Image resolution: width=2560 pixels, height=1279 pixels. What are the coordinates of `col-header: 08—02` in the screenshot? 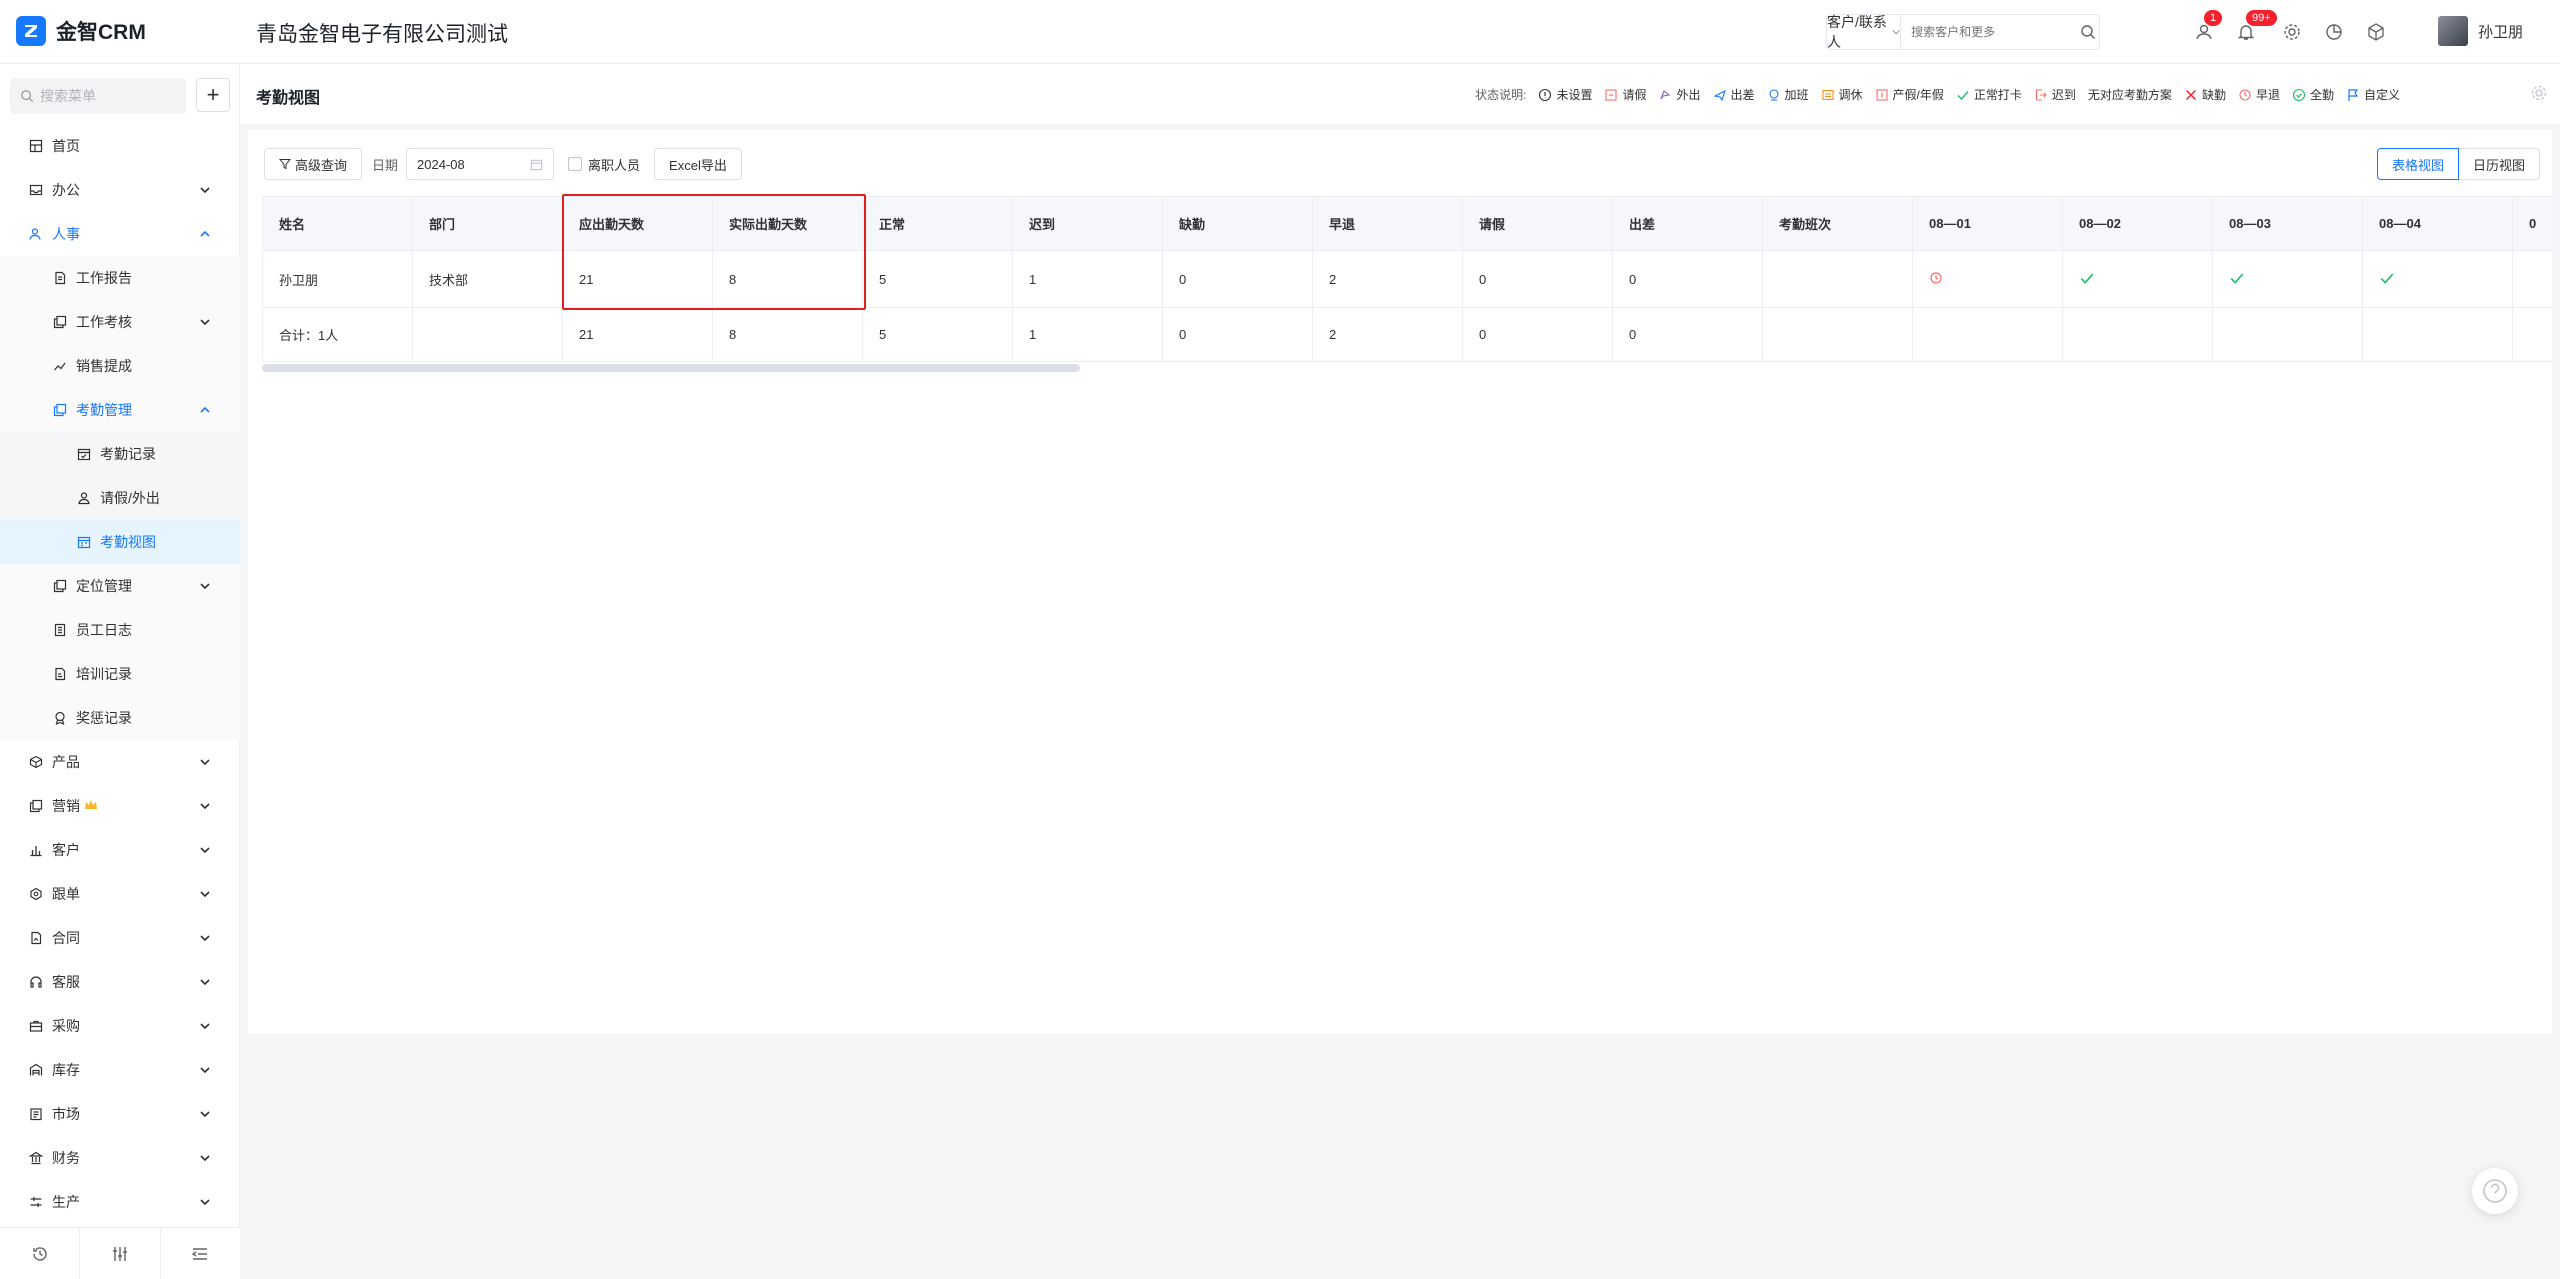 It's located at (2137, 223).